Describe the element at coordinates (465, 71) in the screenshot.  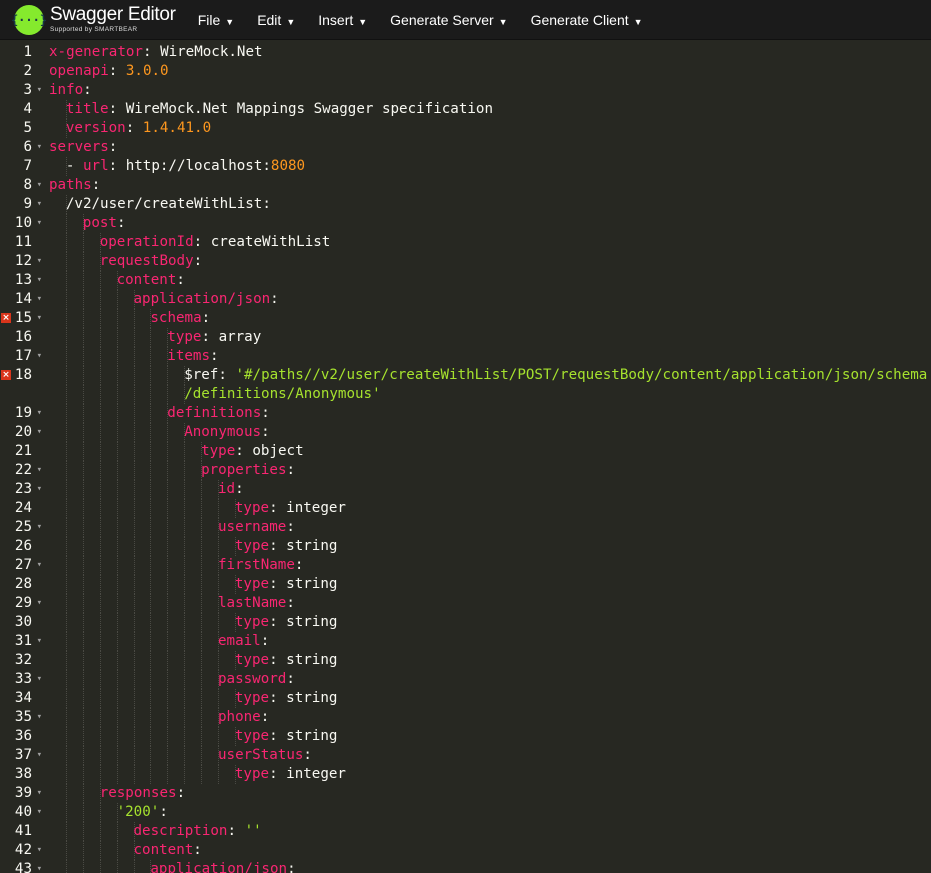
I see `code-line: 2 openapi: 3.0.0` at that location.